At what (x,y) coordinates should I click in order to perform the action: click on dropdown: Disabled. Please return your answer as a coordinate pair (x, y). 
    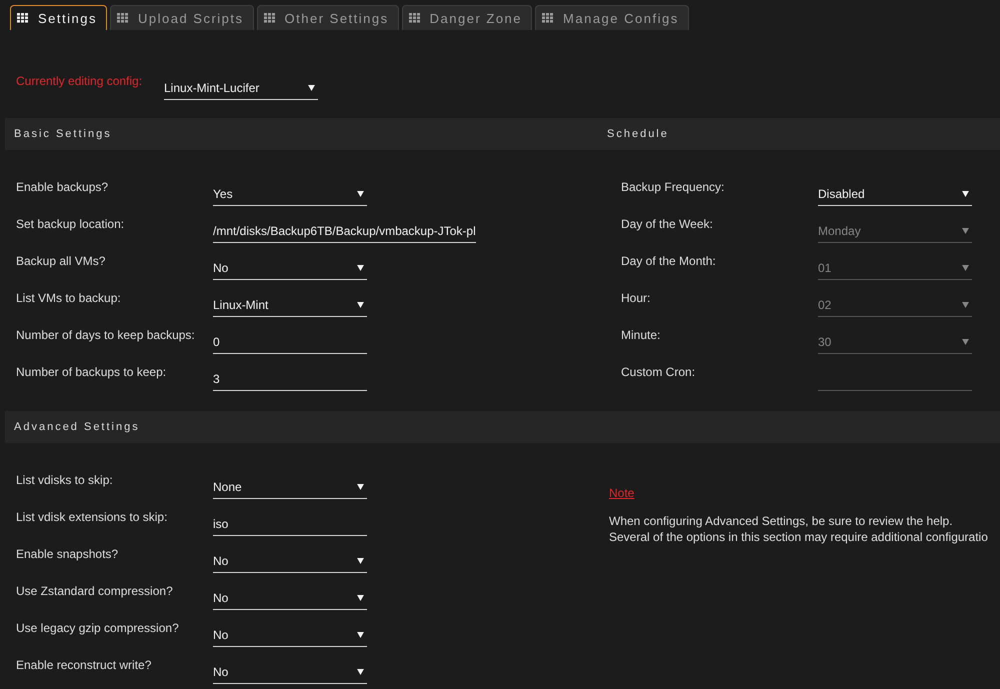
    Looking at the image, I should click on (895, 194).